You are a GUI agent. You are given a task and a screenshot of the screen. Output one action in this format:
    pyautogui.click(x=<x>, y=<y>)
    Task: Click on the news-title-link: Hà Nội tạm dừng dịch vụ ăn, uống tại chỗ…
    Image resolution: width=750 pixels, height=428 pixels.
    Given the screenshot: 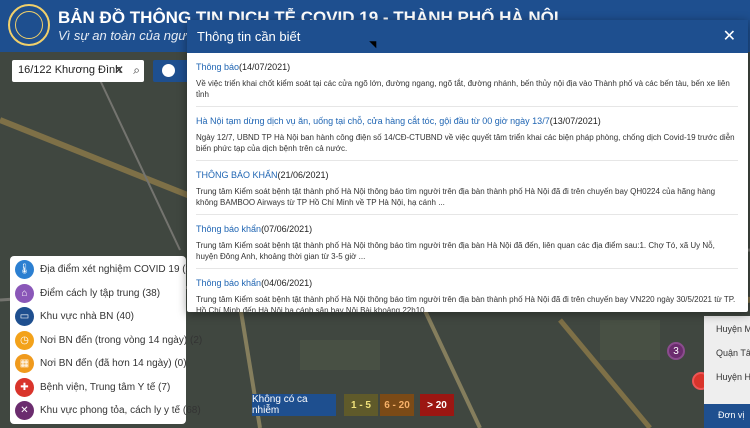 What is the action you would take?
    pyautogui.click(x=373, y=121)
    